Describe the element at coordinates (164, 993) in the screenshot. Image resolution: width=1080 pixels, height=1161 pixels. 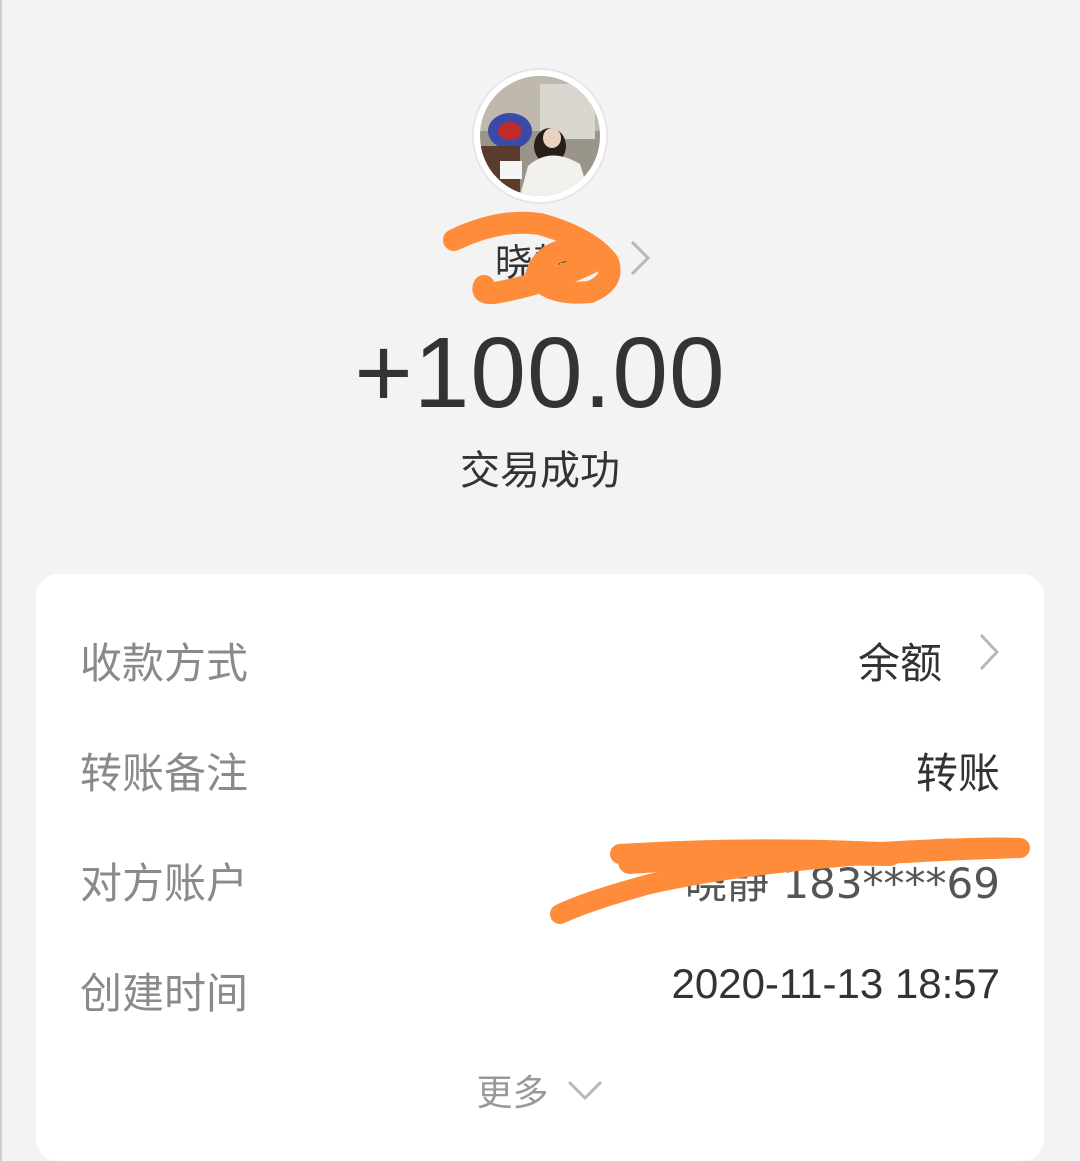
I see `created-time-label: 创建时间` at that location.